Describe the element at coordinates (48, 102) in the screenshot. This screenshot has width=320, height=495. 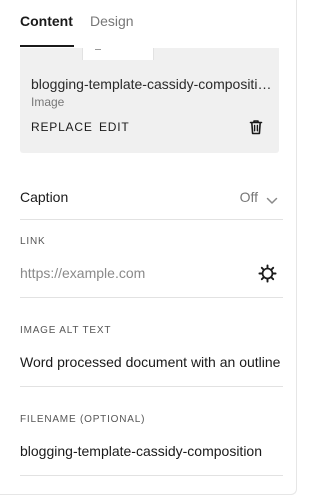
I see `image-type-label: Image` at that location.